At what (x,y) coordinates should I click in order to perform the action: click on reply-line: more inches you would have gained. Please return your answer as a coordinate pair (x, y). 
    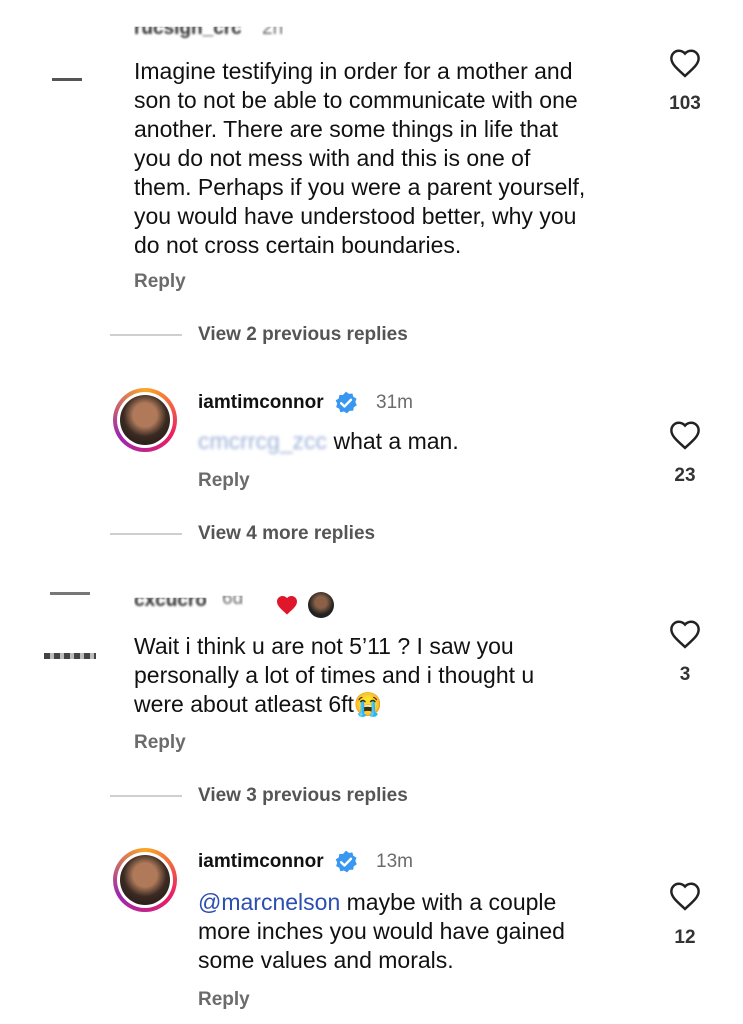
    Looking at the image, I should click on (381, 931).